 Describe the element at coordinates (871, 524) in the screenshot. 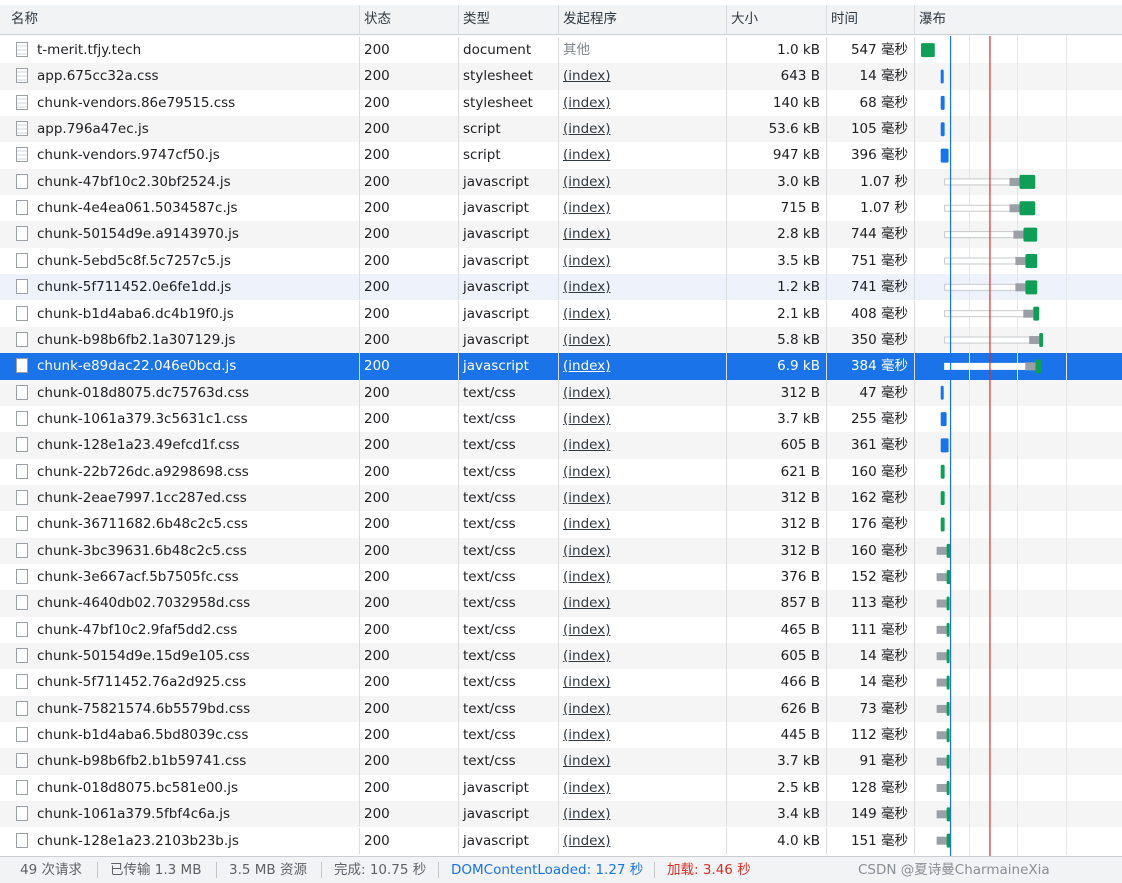

I see `request-time: 176 毫秒` at that location.